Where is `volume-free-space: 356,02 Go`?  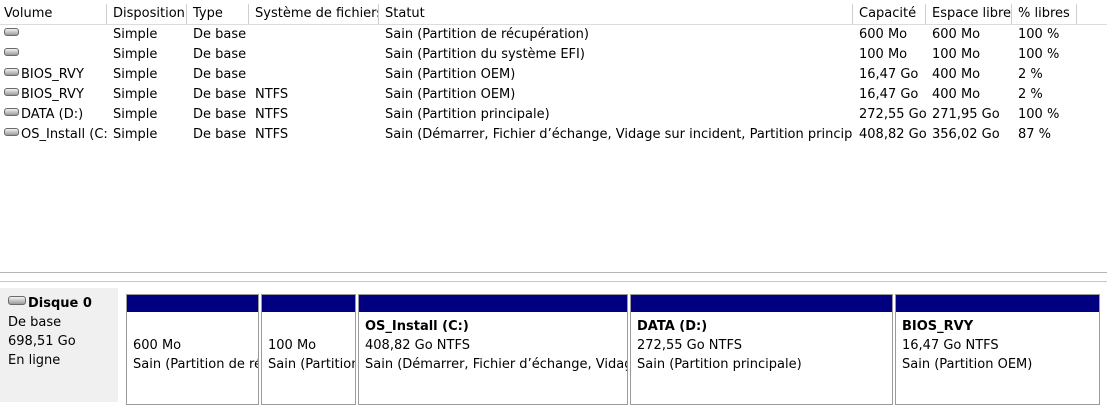
volume-free-space: 356,02 Go is located at coordinates (966, 134).